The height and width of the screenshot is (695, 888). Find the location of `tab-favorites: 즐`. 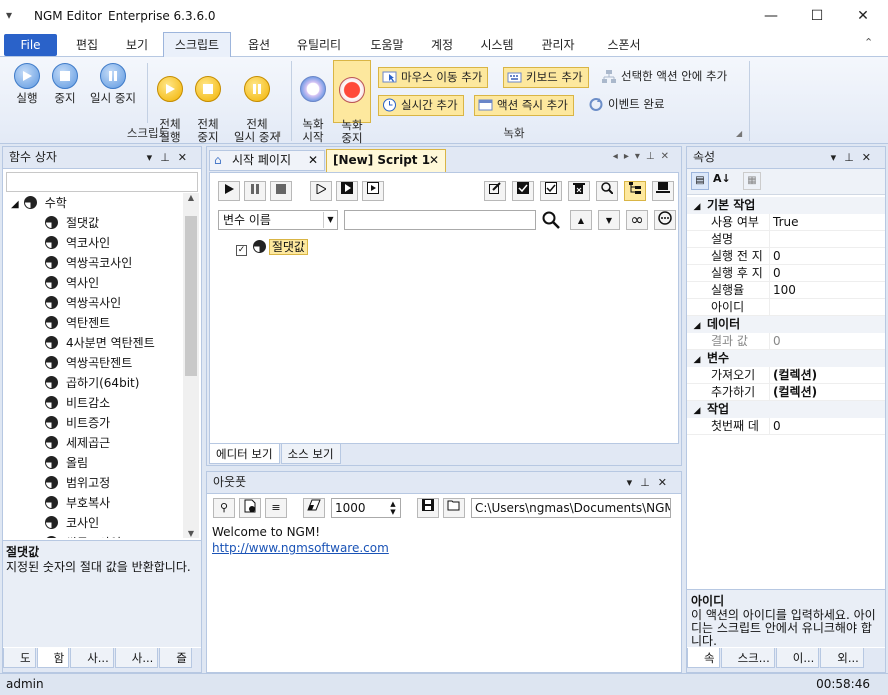

tab-favorites: 즐 is located at coordinates (175, 658).